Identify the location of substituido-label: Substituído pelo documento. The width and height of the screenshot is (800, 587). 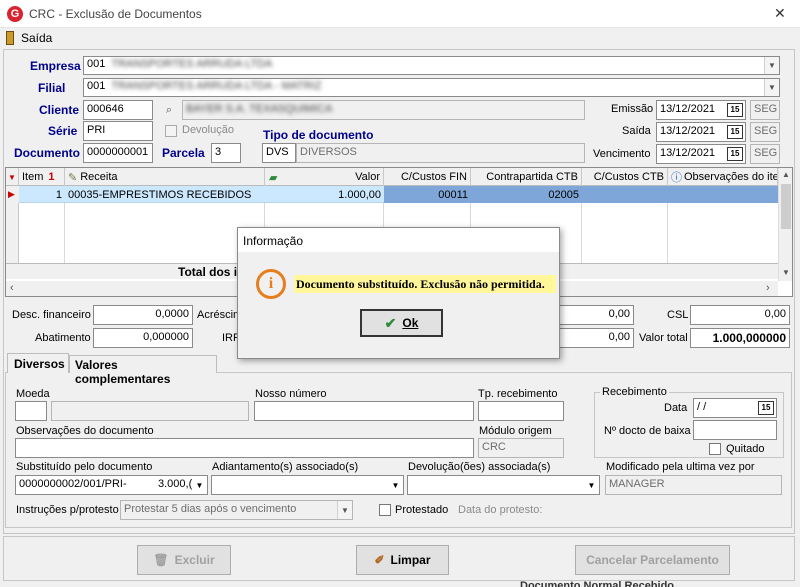
(84, 467).